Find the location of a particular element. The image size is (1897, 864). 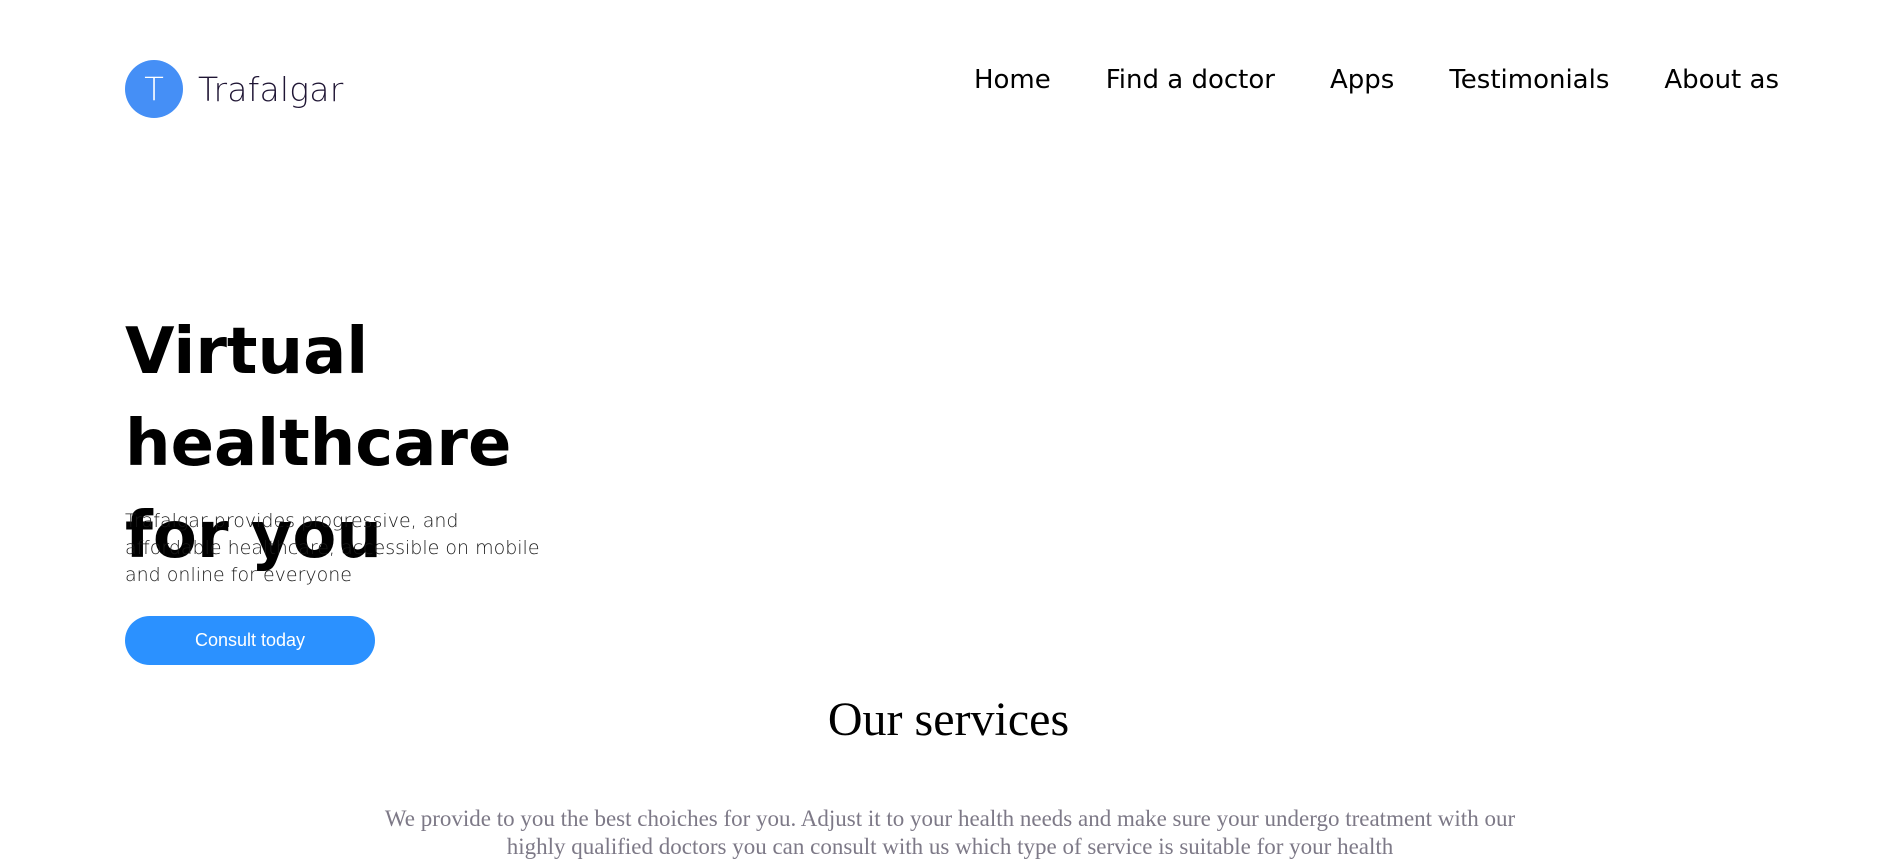

brand-logo: T Trafalgar is located at coordinates (234, 89).